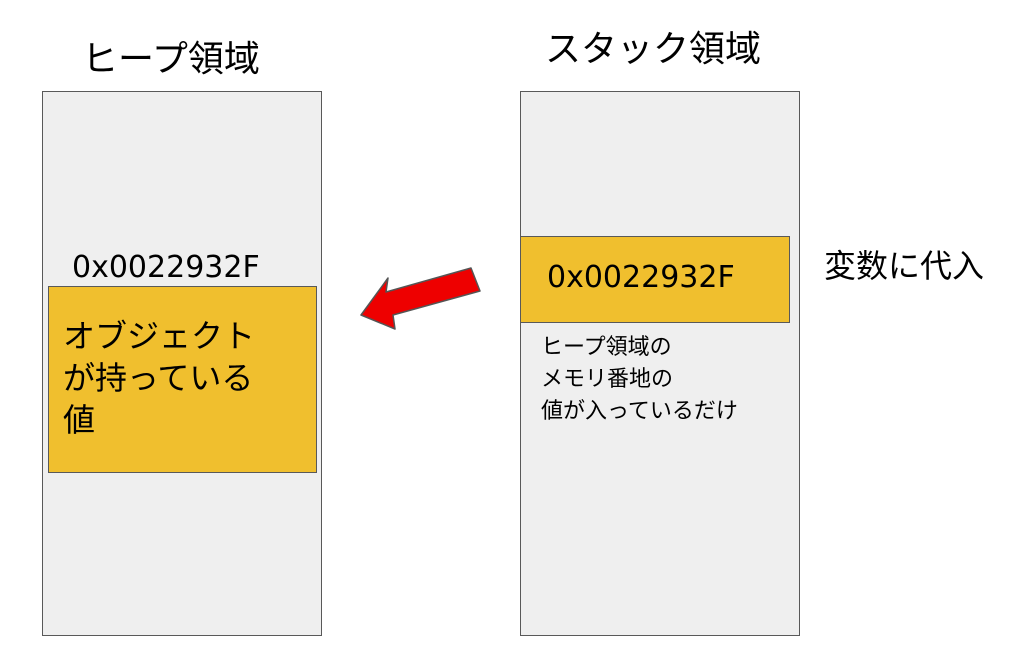 This screenshot has height=653, width=1015. I want to click on stack-variable-block: 0x0022932F, so click(655, 279).